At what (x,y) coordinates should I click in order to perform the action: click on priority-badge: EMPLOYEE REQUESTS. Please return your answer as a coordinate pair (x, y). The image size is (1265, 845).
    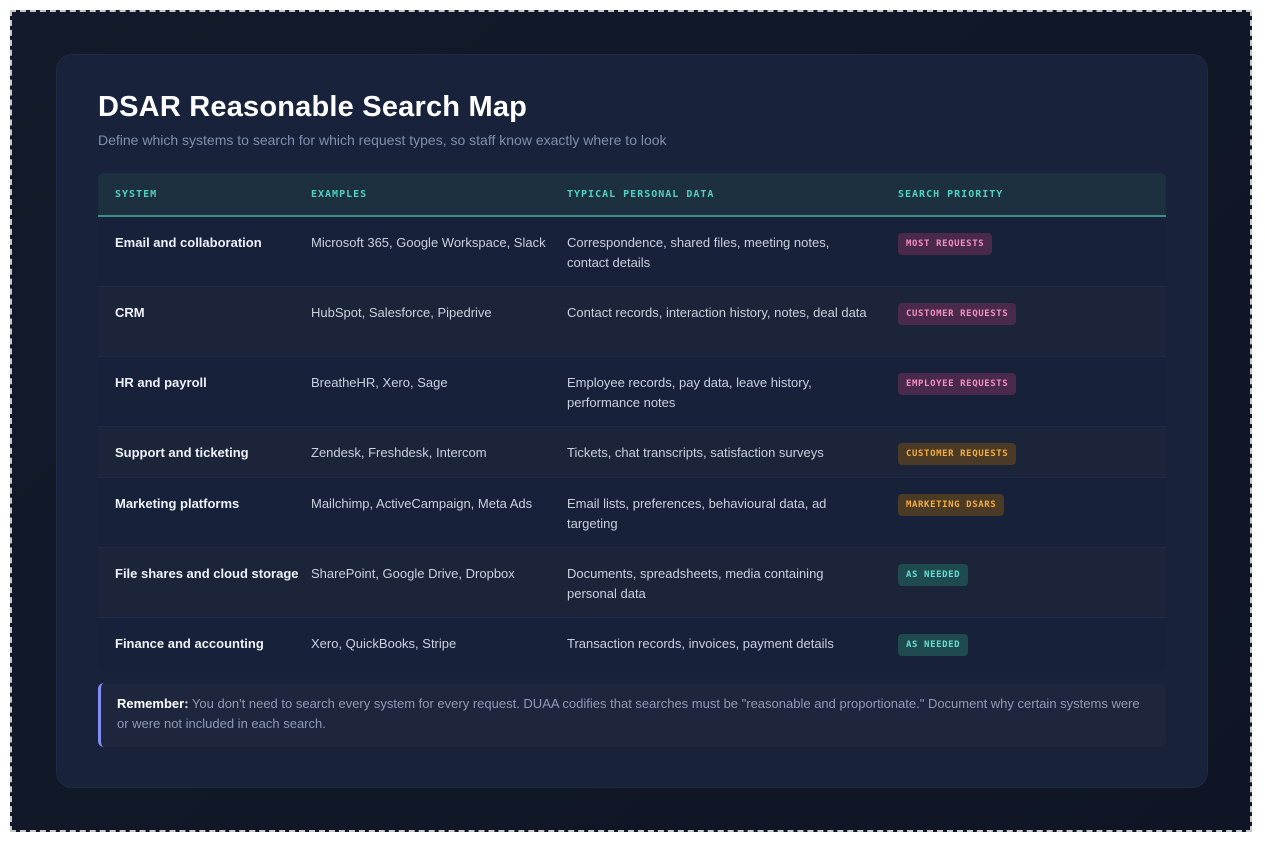
    Looking at the image, I should click on (957, 384).